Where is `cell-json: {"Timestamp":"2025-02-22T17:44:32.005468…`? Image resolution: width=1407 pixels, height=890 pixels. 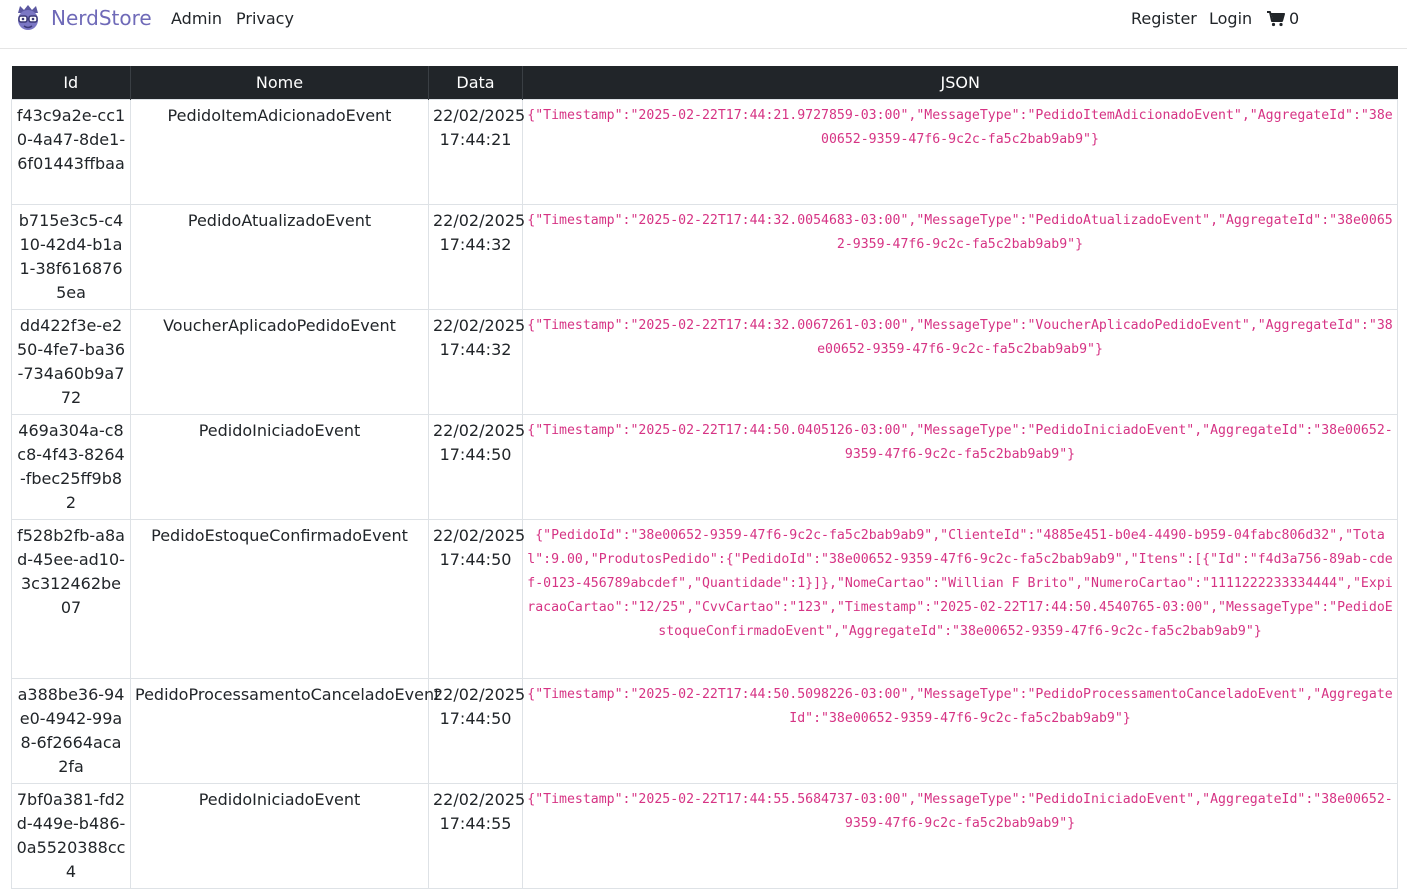 cell-json: {"Timestamp":"2025-02-22T17:44:32.005468… is located at coordinates (960, 257).